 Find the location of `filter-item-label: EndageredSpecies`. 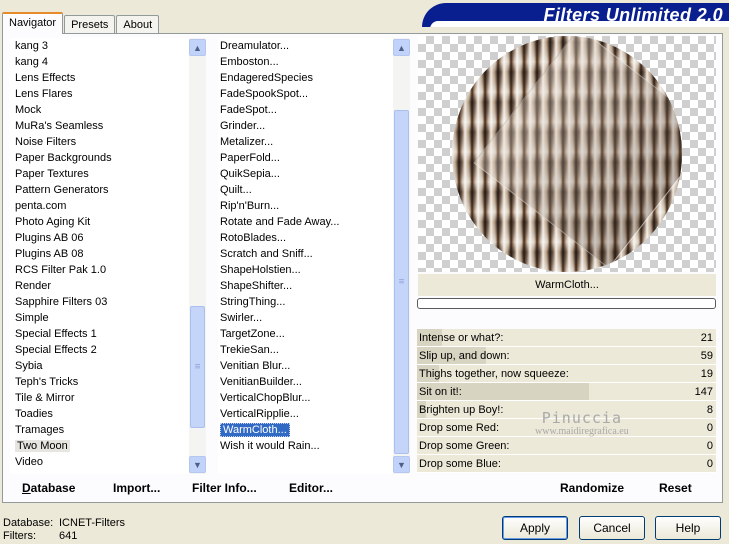

filter-item-label: EndageredSpecies is located at coordinates (266, 78).